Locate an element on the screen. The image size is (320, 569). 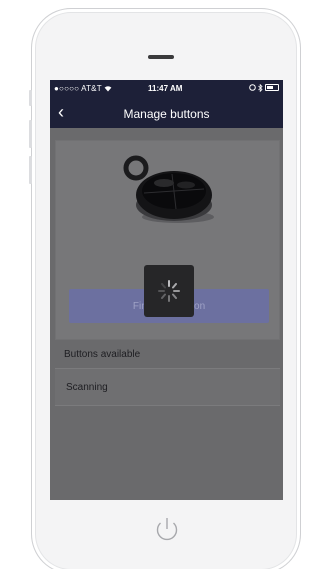
list-item-label: Scanning is located at coordinates (87, 387).